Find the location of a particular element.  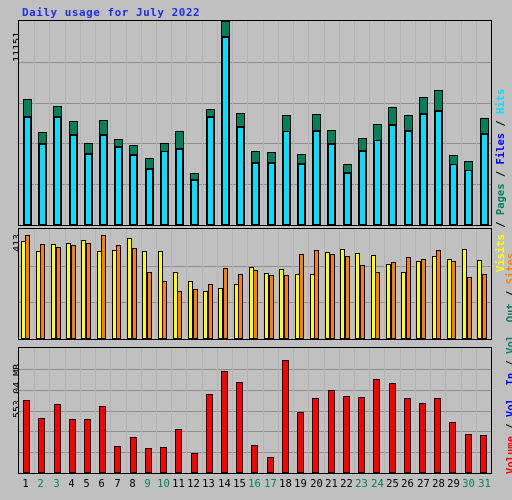

legend-label-sites: Sites is located at coordinates (508, 268).